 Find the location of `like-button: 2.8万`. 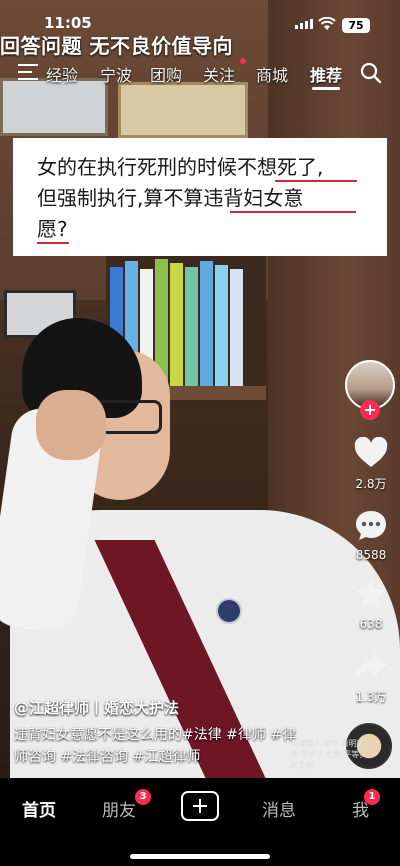

like-button: 2.8万 is located at coordinates (371, 464).